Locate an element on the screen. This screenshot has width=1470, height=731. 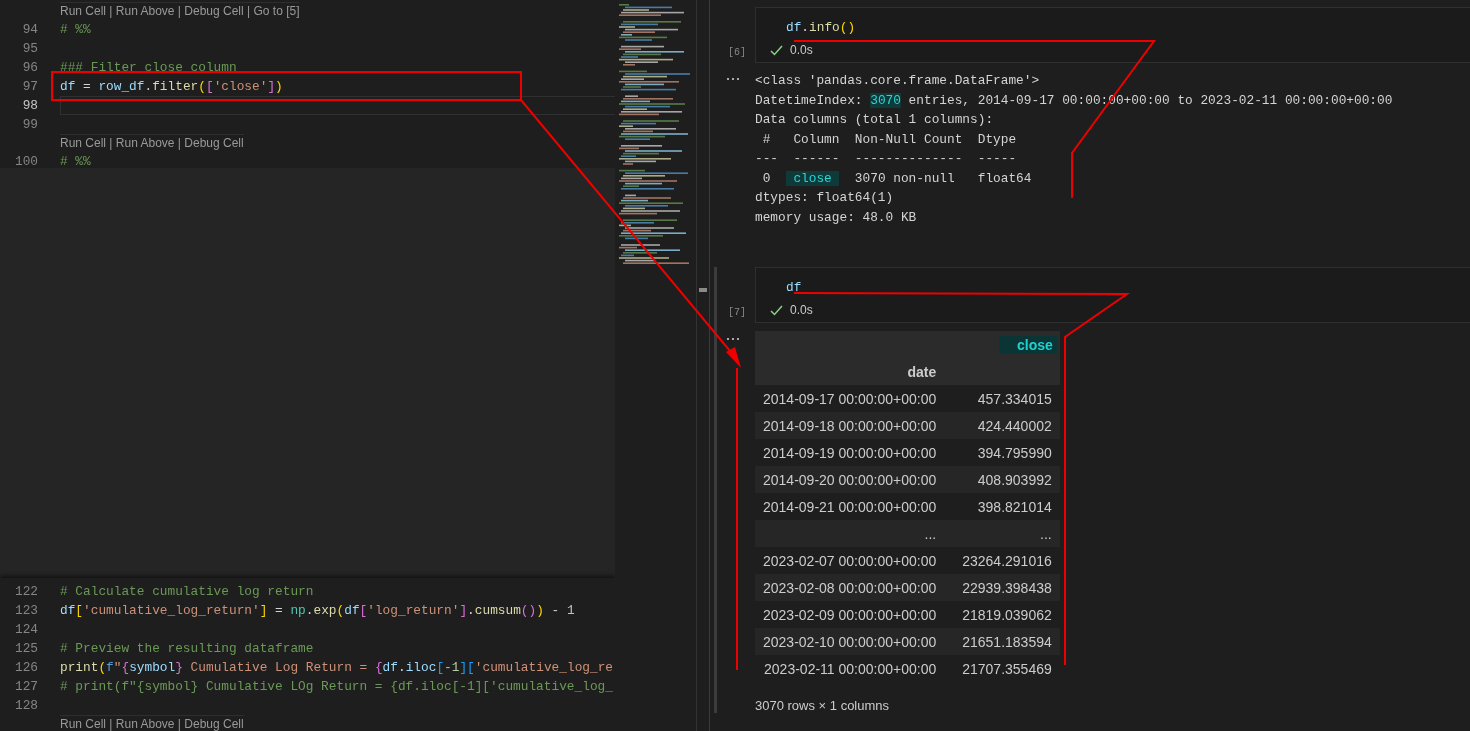
column-header: close is located at coordinates (1027, 344).